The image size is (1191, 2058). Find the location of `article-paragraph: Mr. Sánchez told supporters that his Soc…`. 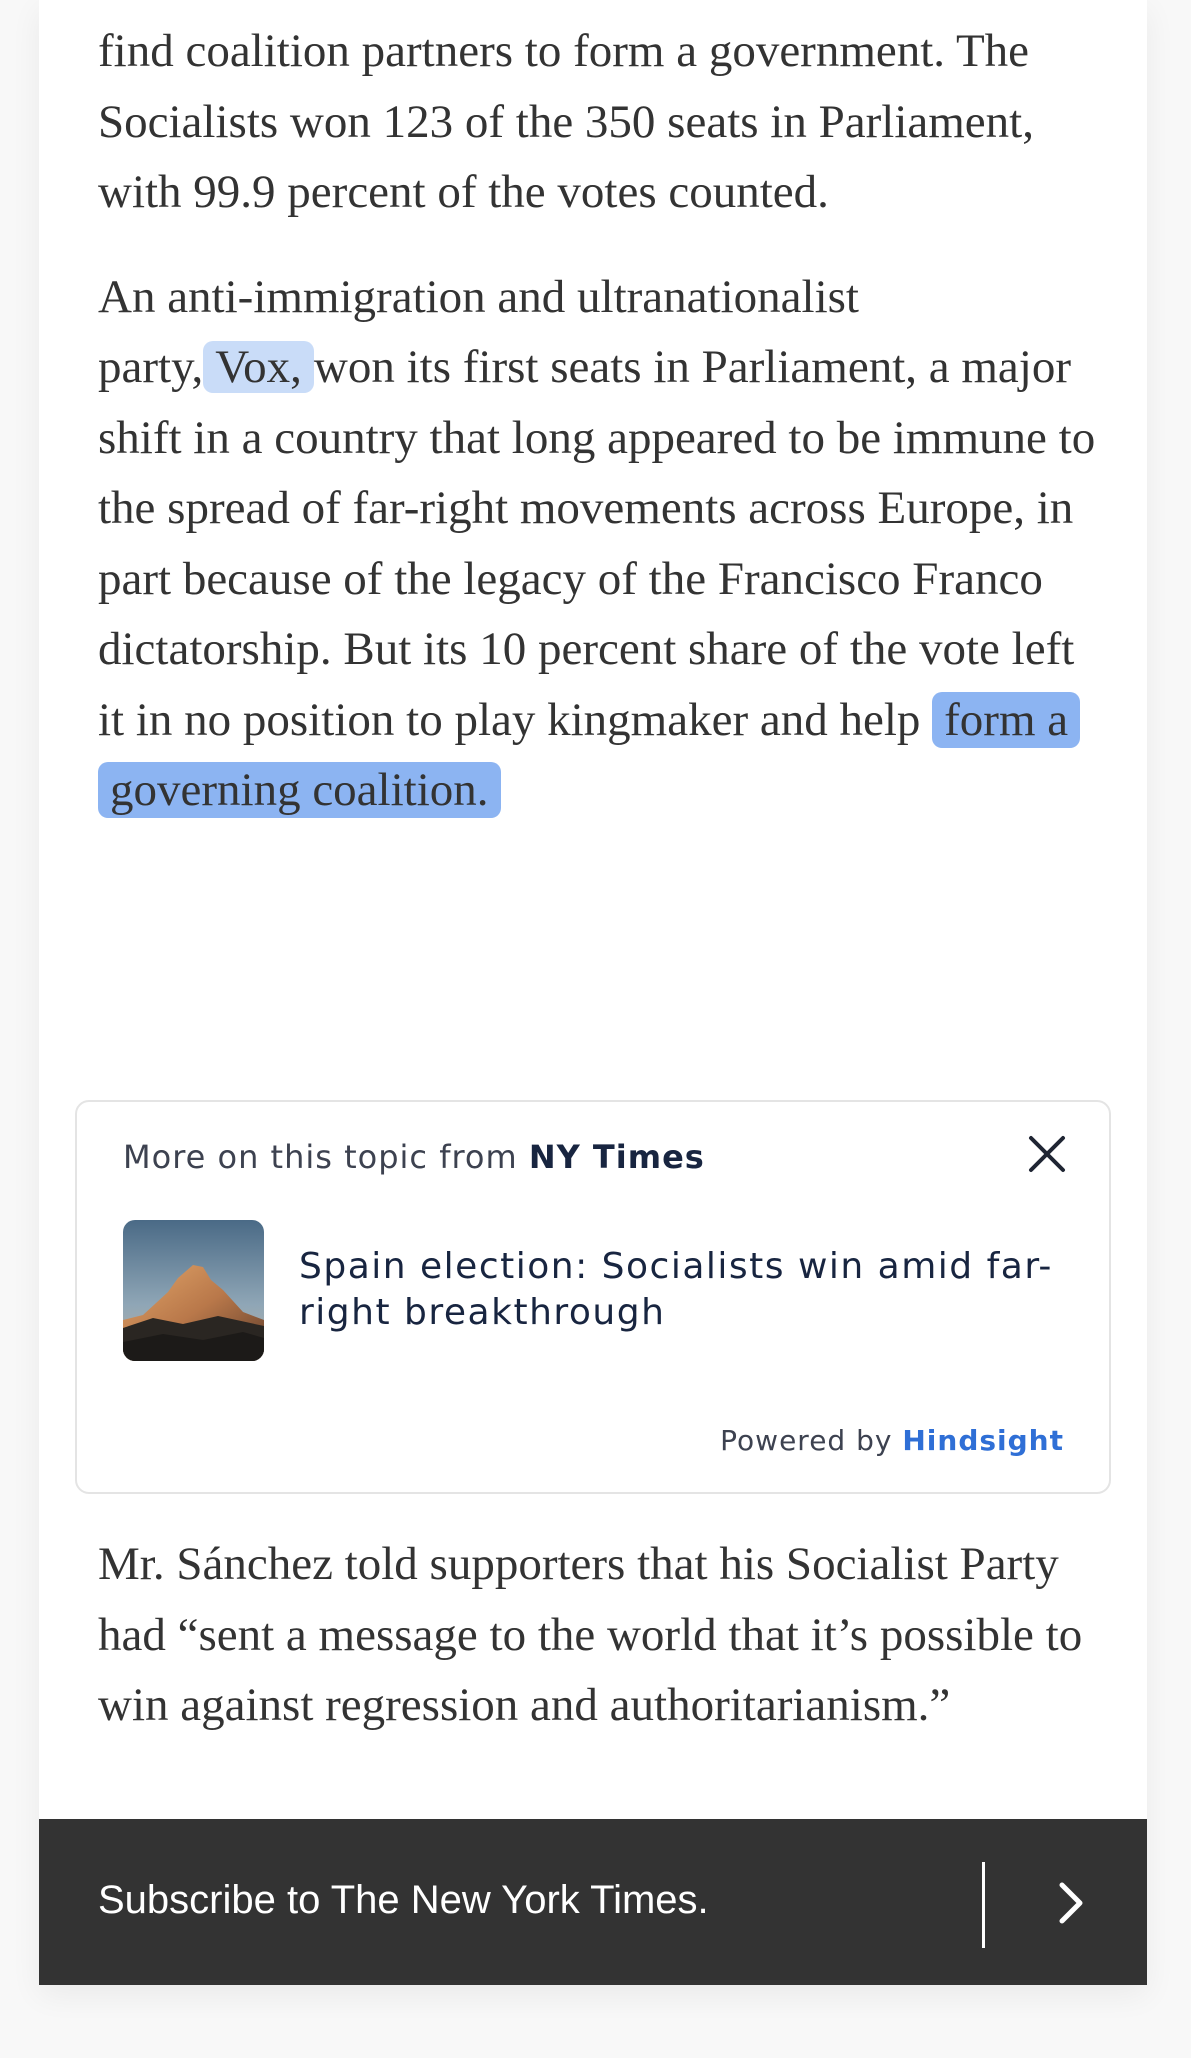

article-paragraph: Mr. Sánchez told supporters that his Soc… is located at coordinates (590, 1634).